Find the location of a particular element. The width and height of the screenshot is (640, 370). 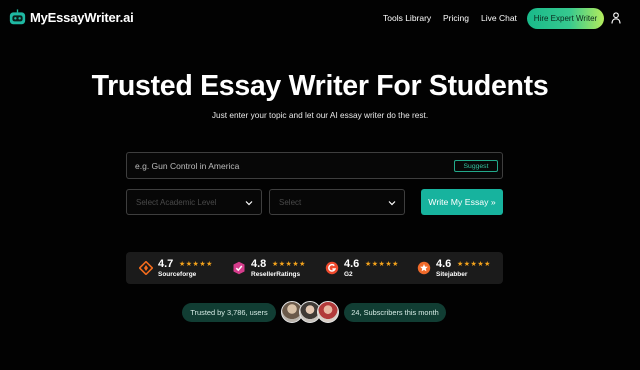

rating-source: Sitejabber is located at coordinates (452, 274).